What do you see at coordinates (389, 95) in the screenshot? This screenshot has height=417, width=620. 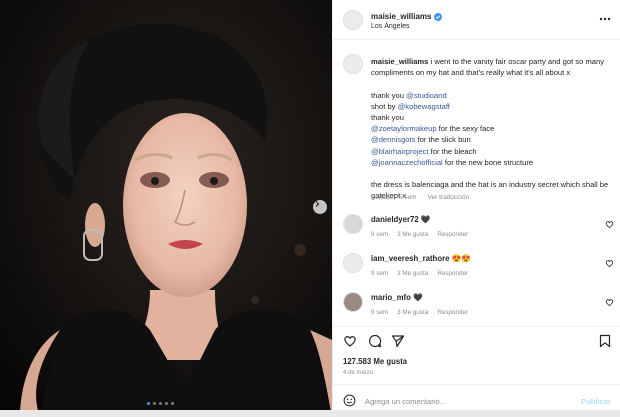 I see `caption-thanks-label: thank you` at bounding box center [389, 95].